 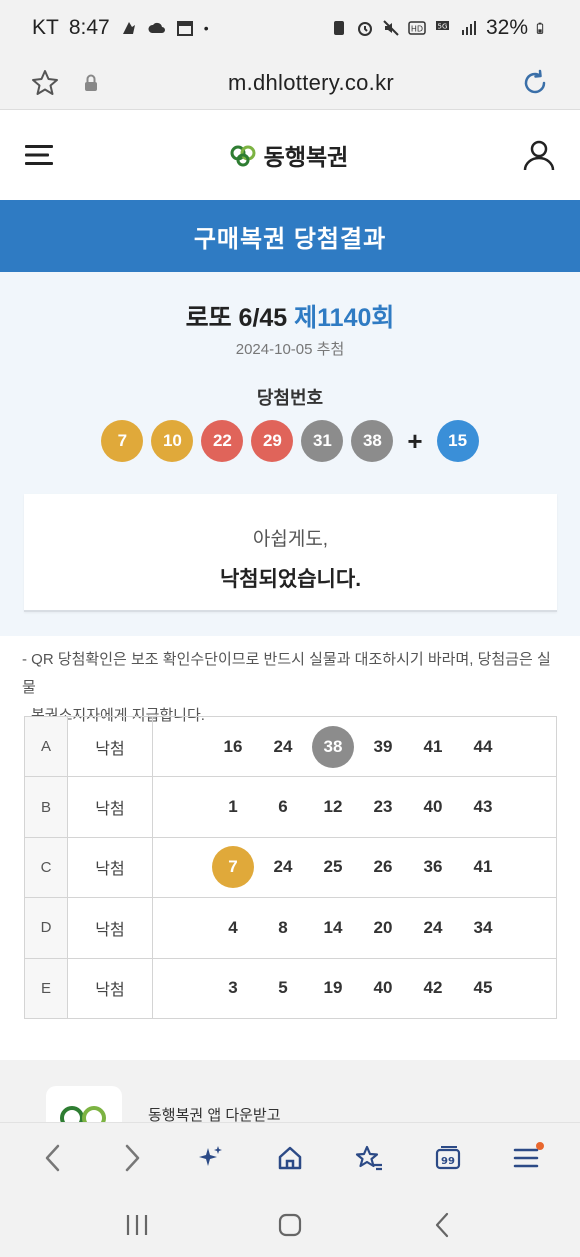 What do you see at coordinates (46, 867) in the screenshot?
I see `ticket-label: C` at bounding box center [46, 867].